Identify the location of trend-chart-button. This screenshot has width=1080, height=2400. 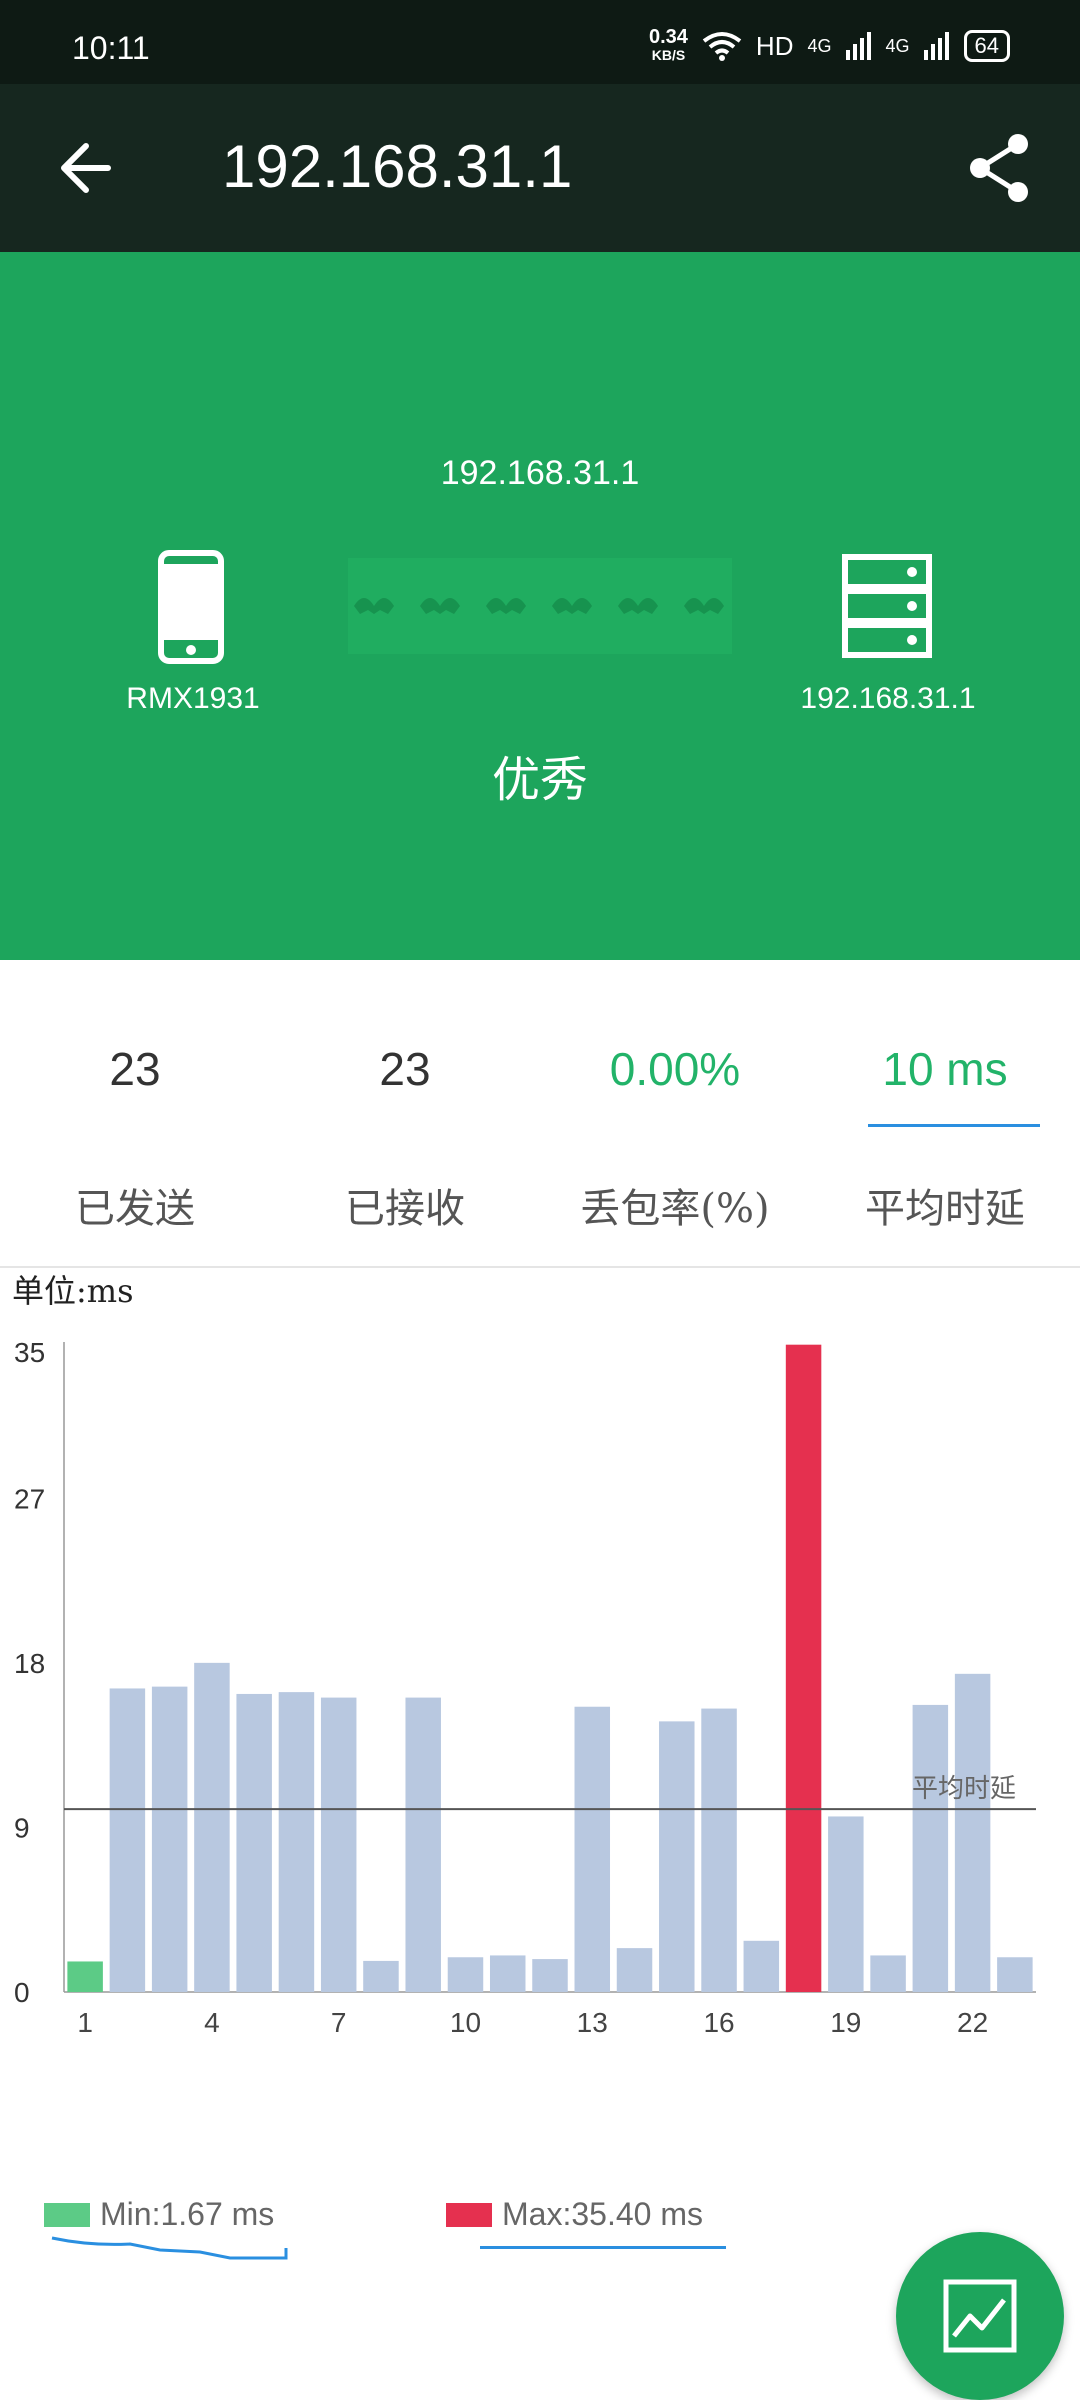
(980, 2316).